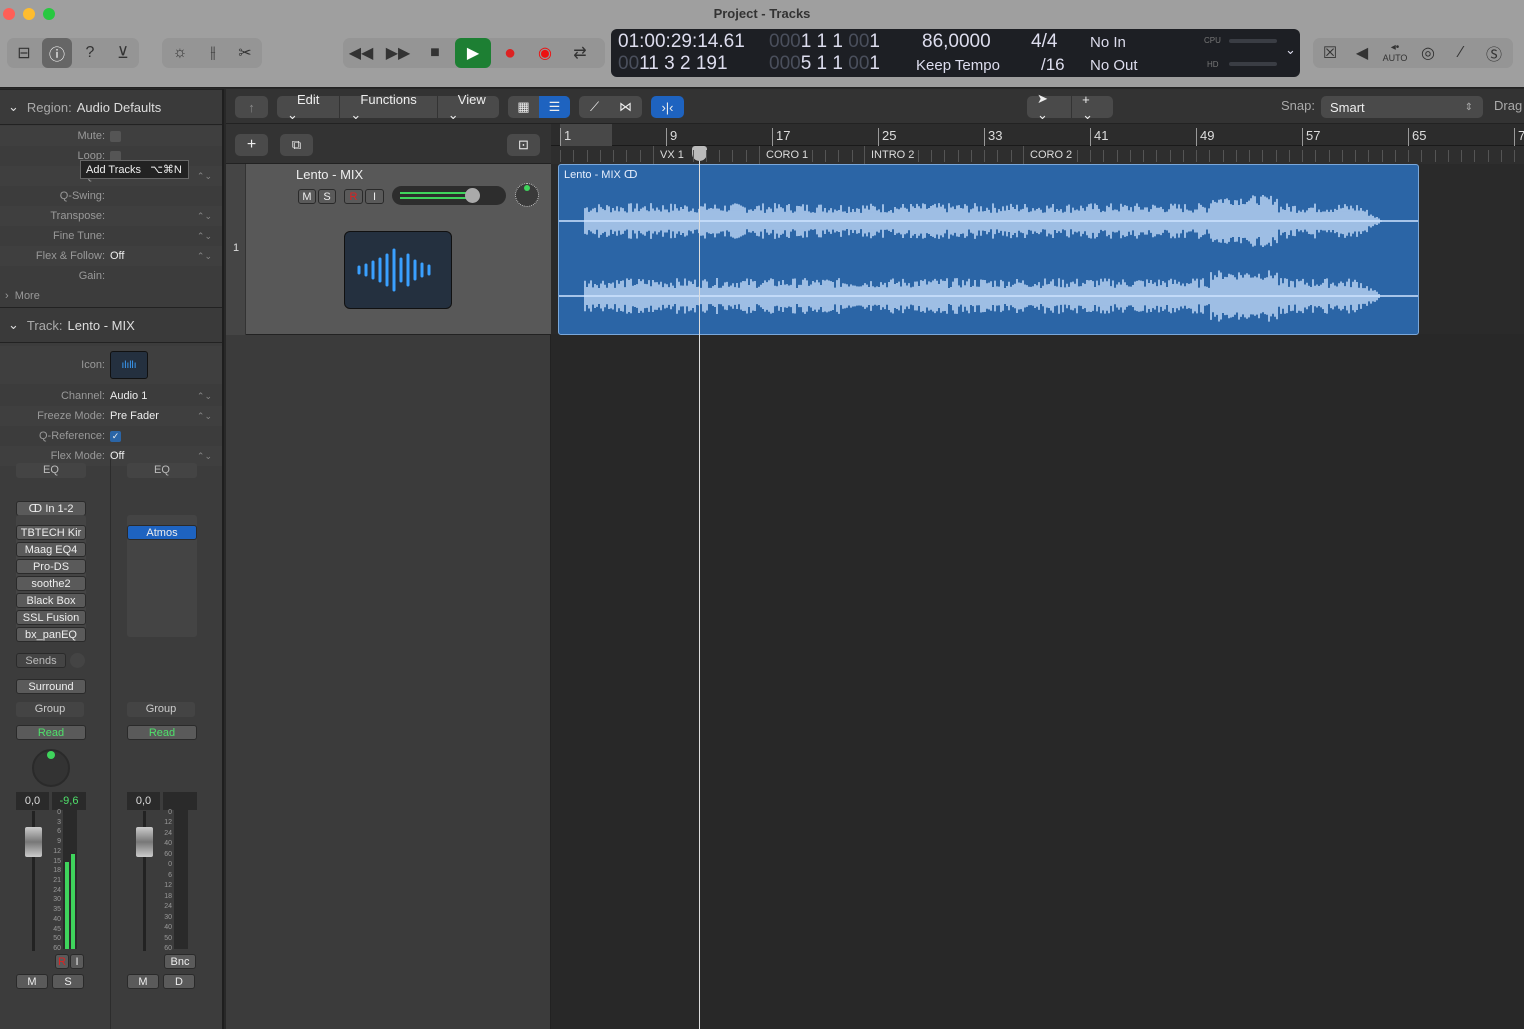  Describe the element at coordinates (449, 195) in the screenshot. I see `track-volume-slider` at that location.